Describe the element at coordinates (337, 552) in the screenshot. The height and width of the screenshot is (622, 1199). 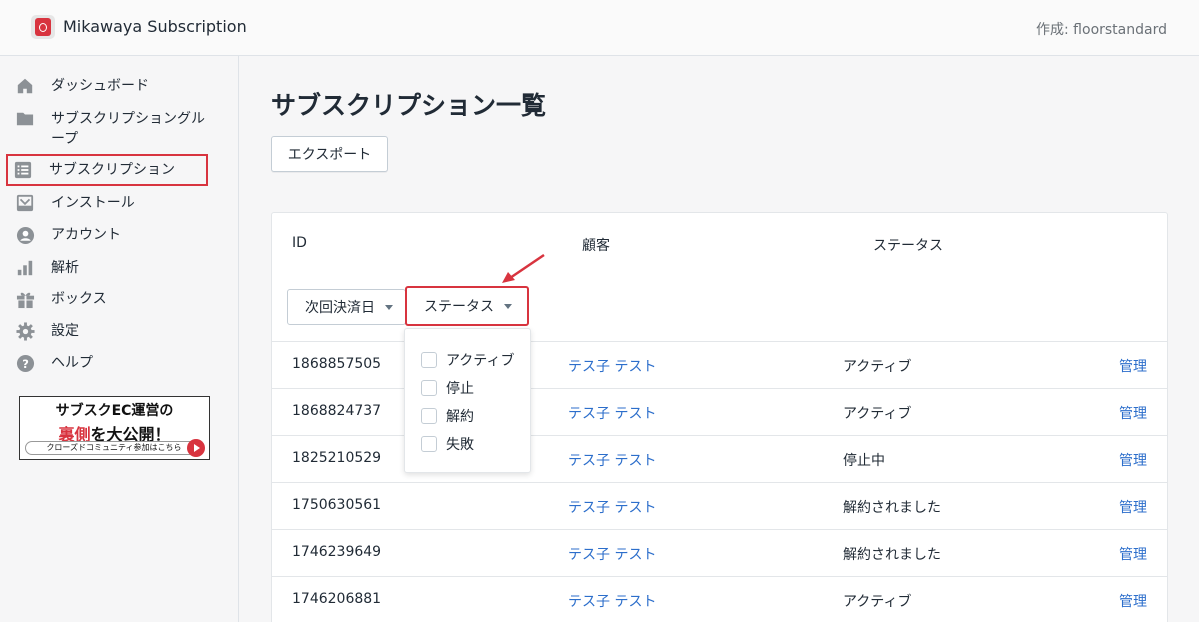
I see `row-id: 1746239649` at that location.